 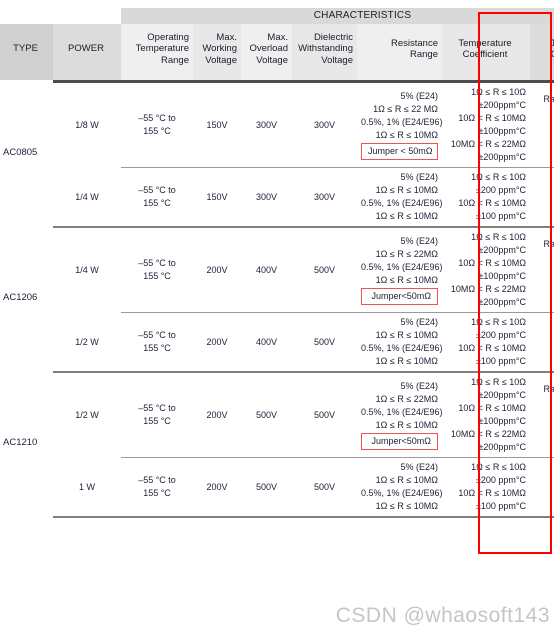 I want to click on column-header-operating-temperature-range: Operating Temperature Range, so click(x=157, y=52).